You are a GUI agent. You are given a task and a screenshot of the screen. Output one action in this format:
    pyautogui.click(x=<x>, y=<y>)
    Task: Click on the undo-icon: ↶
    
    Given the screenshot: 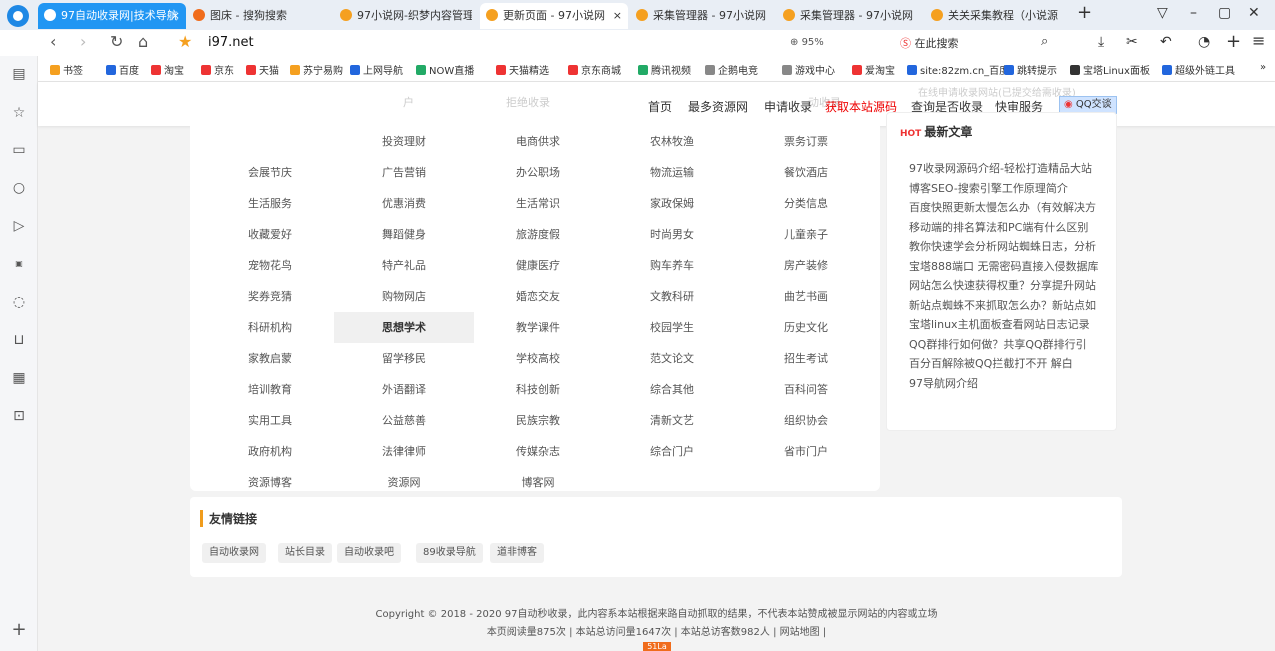 What is the action you would take?
    pyautogui.click(x=1166, y=42)
    